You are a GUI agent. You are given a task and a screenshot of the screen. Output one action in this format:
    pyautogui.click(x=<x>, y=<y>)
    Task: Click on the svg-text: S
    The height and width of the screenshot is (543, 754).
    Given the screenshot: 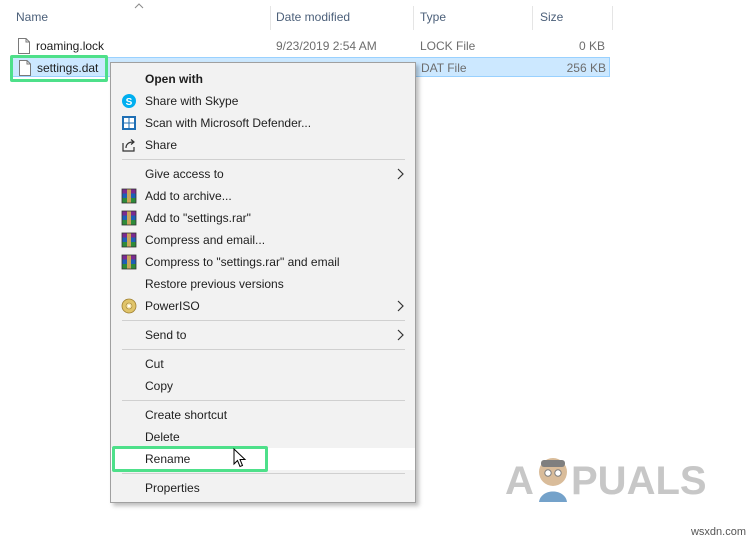 What is the action you would take?
    pyautogui.click(x=129, y=102)
    